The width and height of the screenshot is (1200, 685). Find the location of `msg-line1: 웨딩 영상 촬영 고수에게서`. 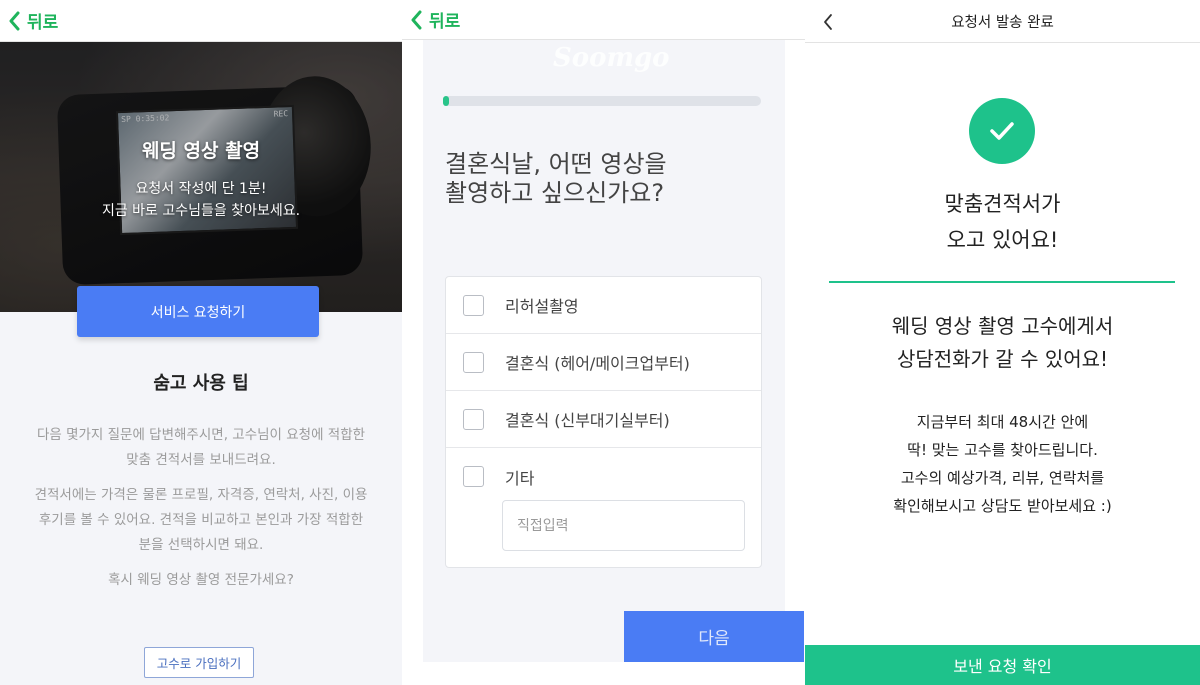

msg-line1: 웨딩 영상 촬영 고수에게서 is located at coordinates (1002, 326).